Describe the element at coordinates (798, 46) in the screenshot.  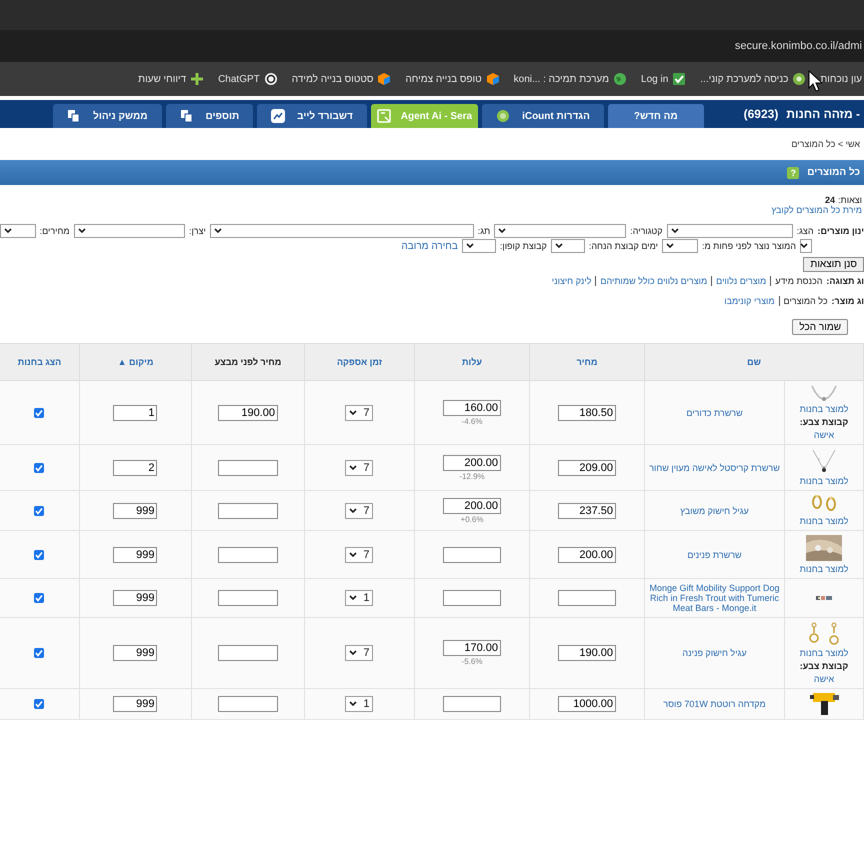
I see `url-text: secure.konimbo.co.il/admi` at that location.